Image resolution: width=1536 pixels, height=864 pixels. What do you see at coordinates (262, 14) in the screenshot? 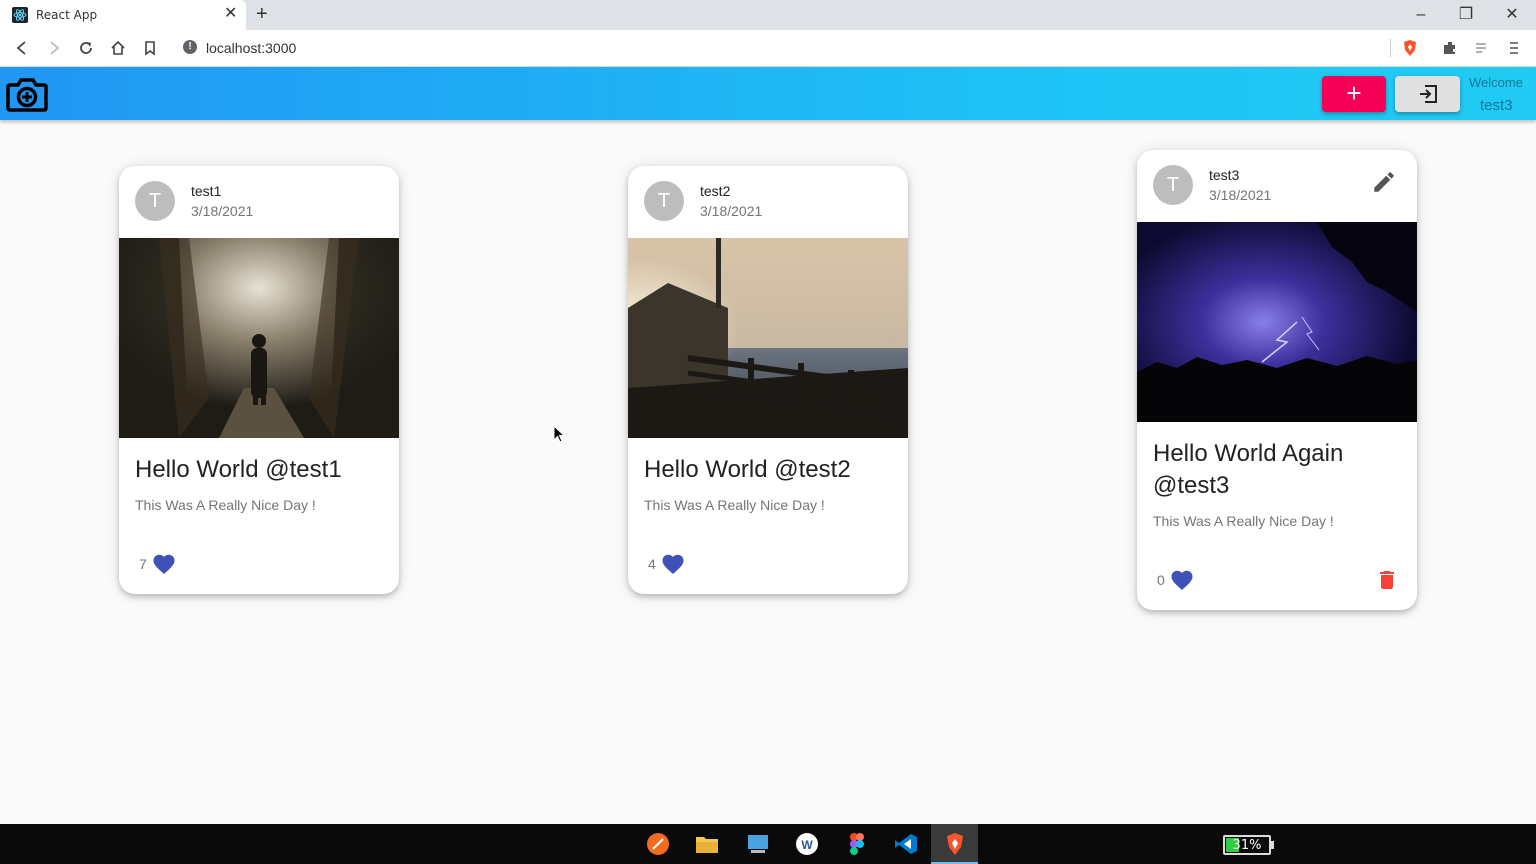
I see `new-tab-button: +` at bounding box center [262, 14].